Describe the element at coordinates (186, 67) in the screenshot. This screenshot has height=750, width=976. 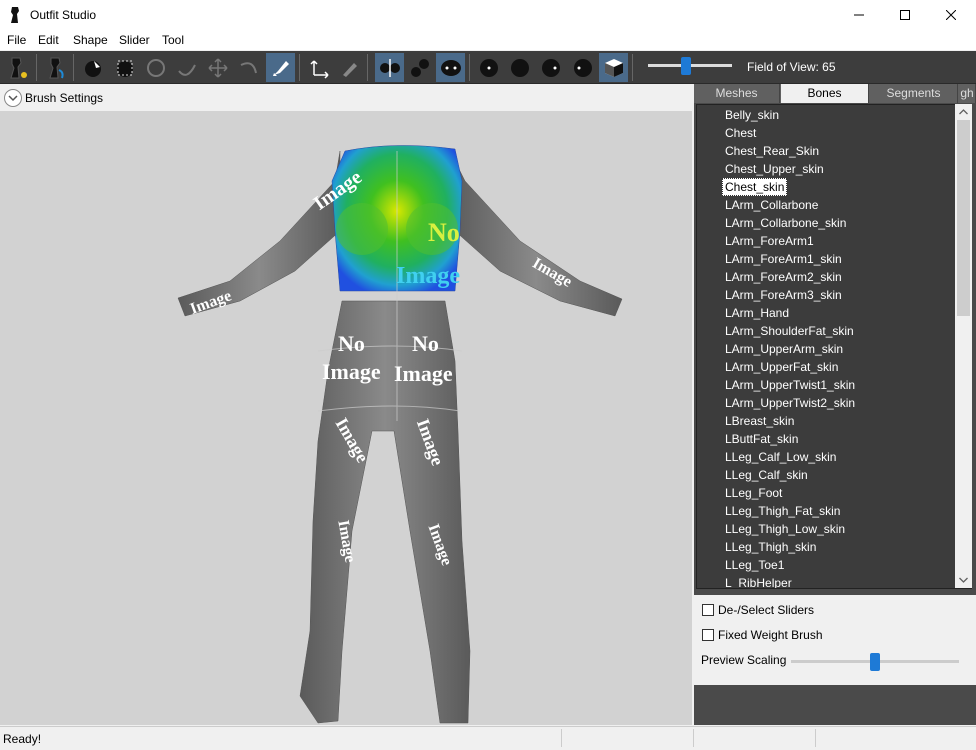
I see `deflate-brush-icon` at that location.